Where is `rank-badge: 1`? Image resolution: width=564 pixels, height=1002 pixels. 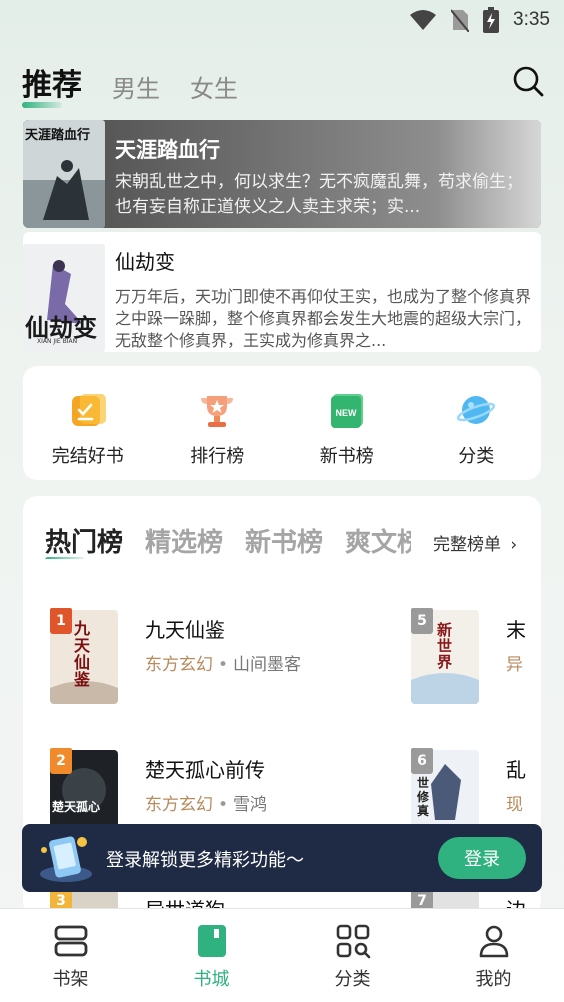
rank-badge: 1 is located at coordinates (61, 621).